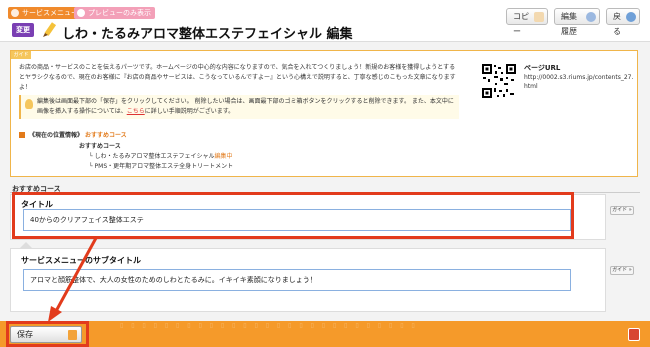 This screenshot has height=347, width=650. I want to click on trash-icon, so click(634, 334).